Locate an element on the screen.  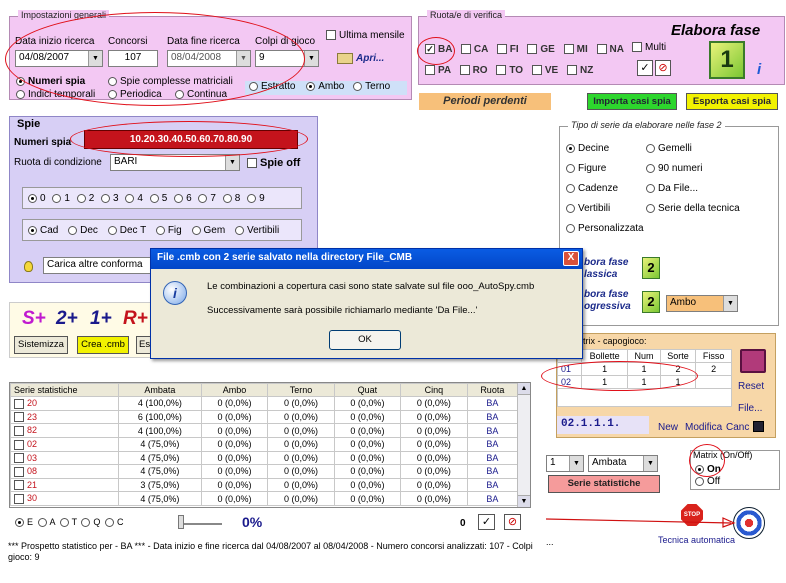
date-end-select: 08/04/2008 ▼ is located at coordinates (209, 58).